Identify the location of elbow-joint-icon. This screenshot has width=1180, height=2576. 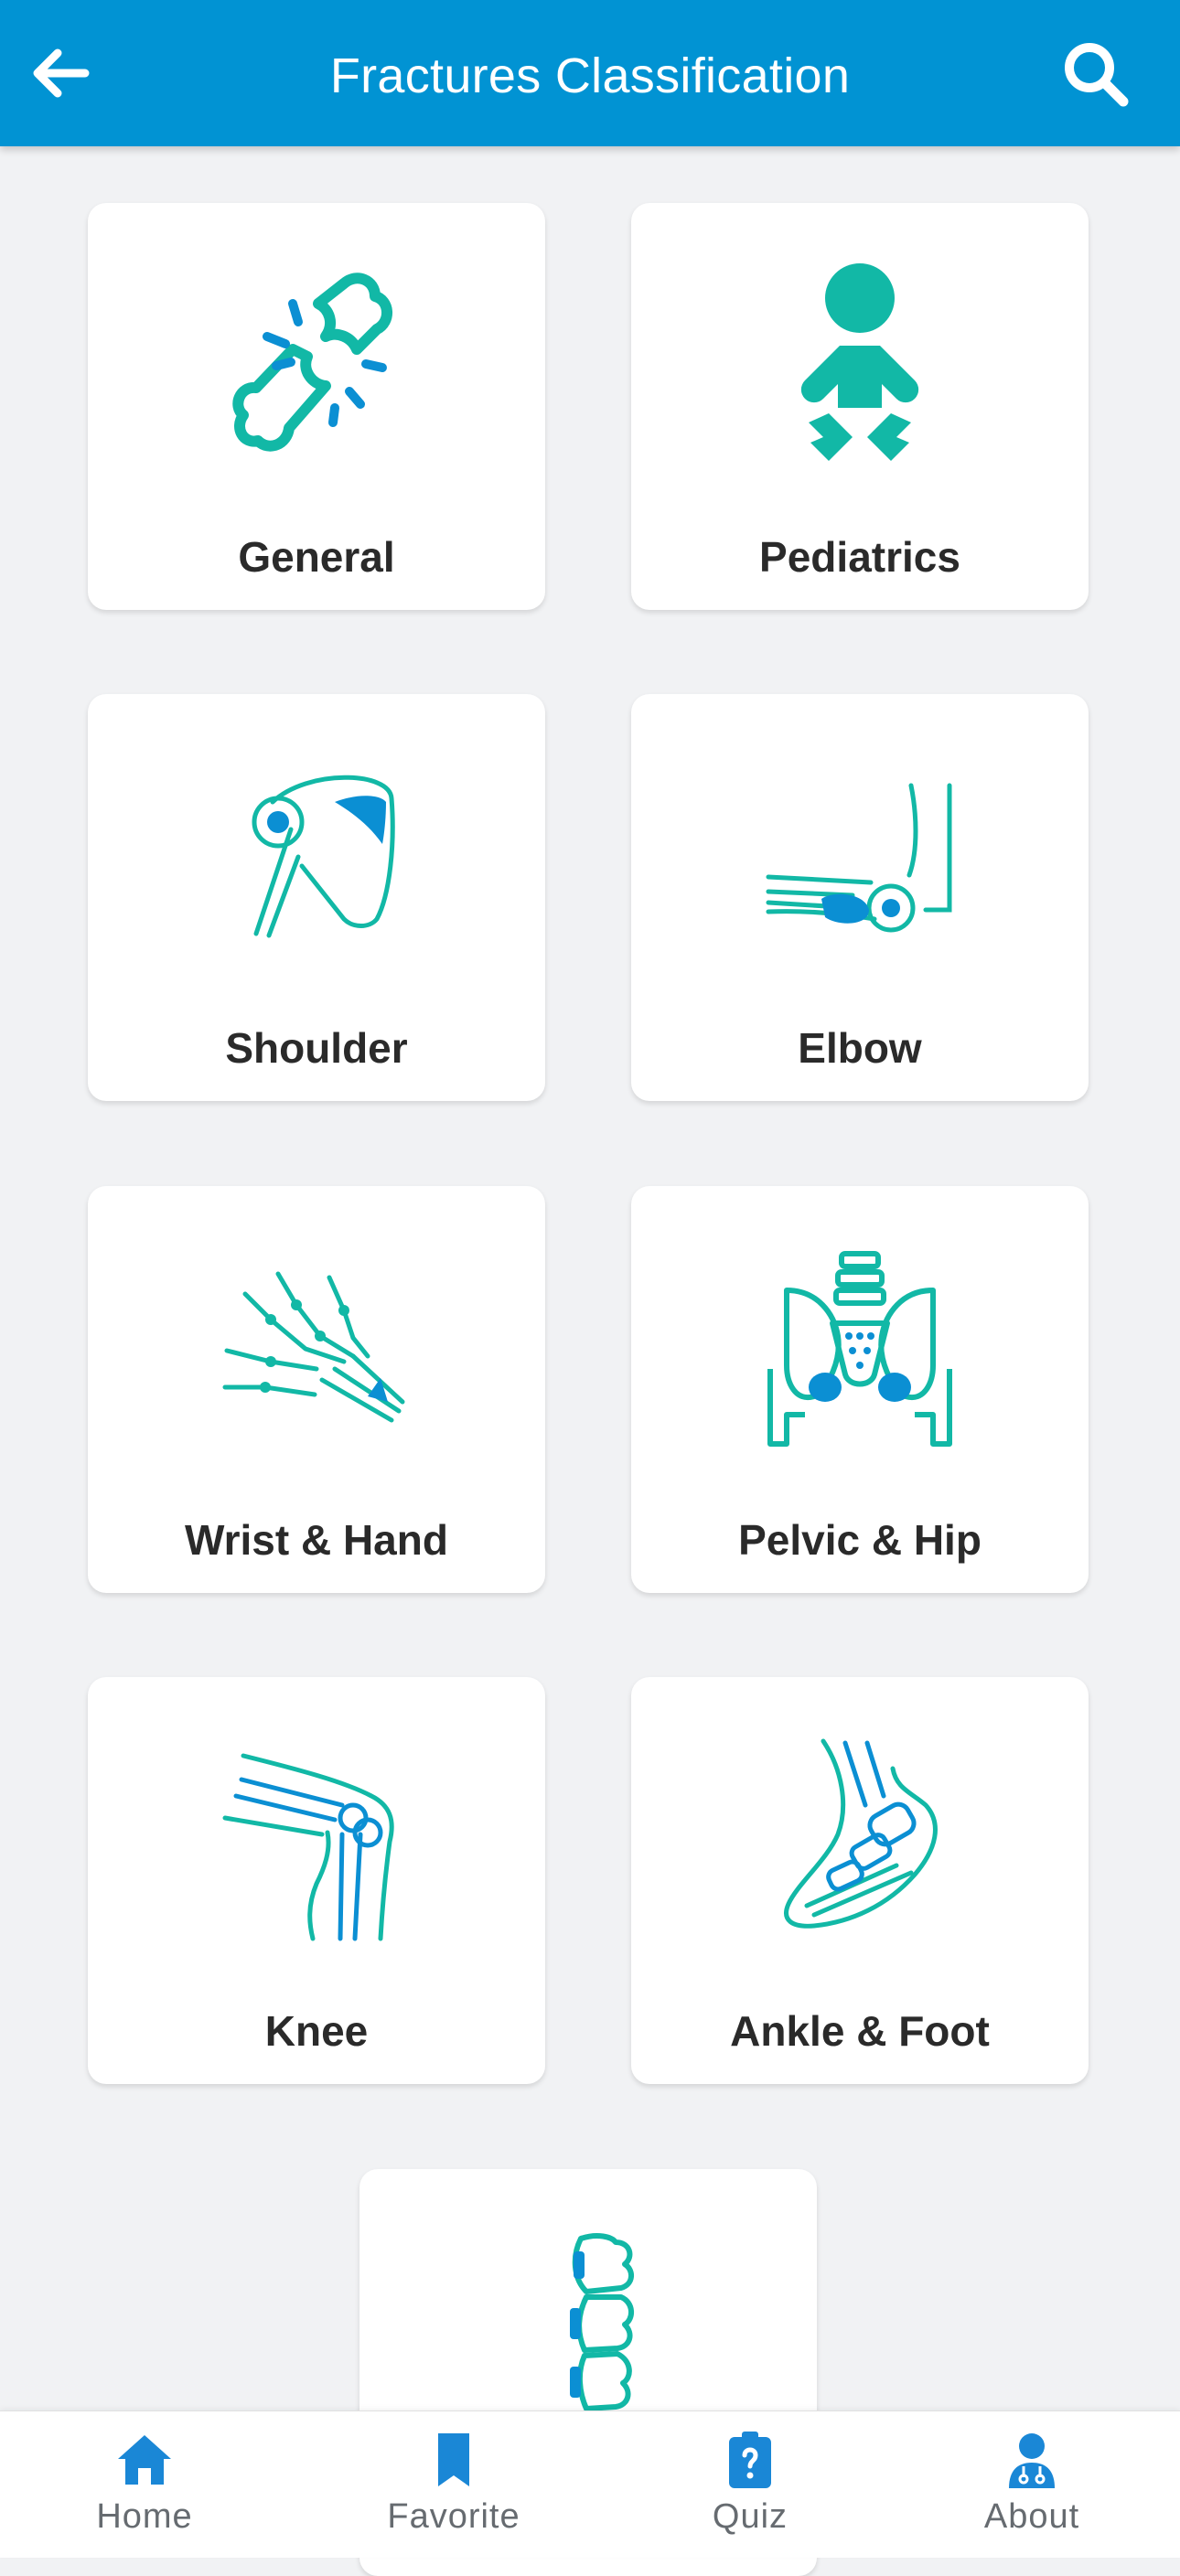
(860, 858).